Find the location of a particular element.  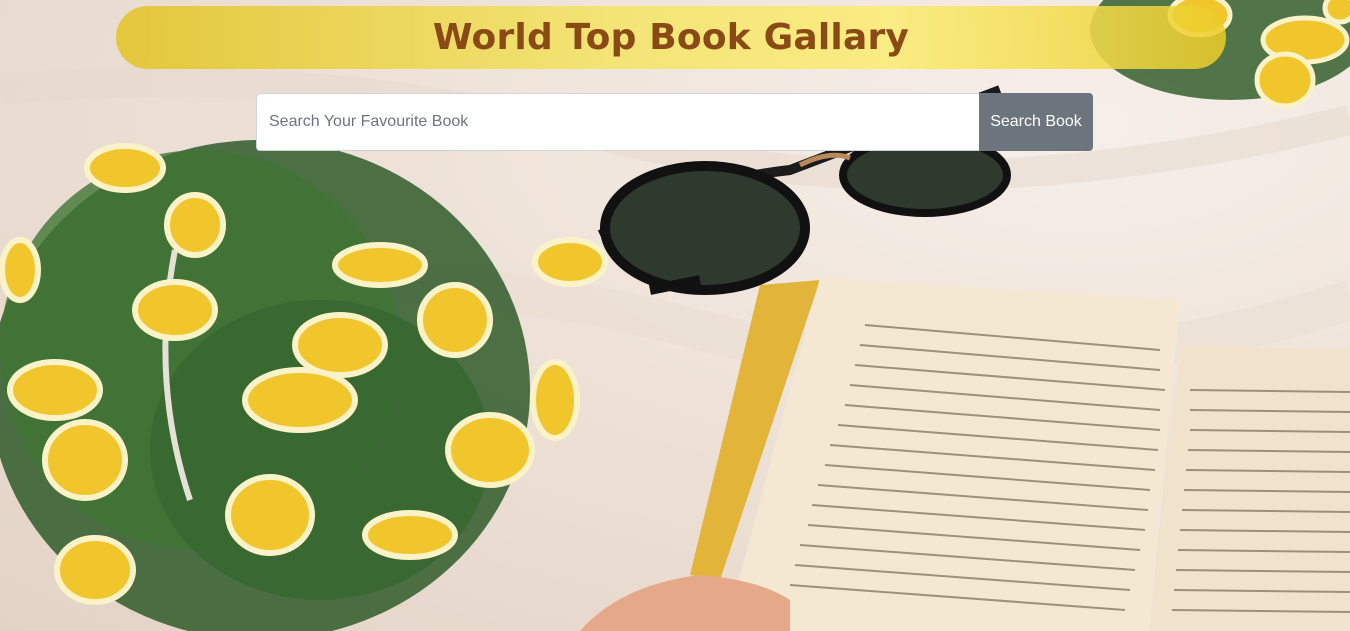

search-form: Search Book is located at coordinates (674, 122).